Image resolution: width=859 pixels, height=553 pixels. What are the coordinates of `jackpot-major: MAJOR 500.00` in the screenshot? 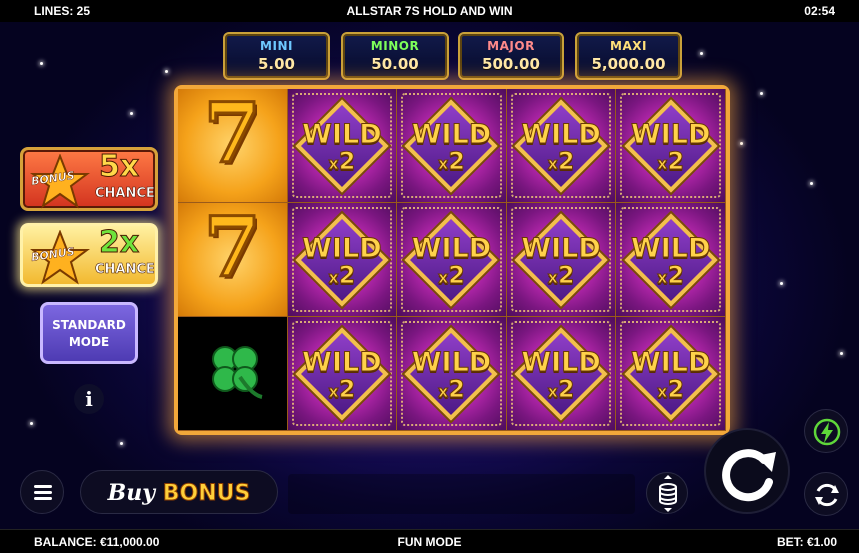 It's located at (511, 56).